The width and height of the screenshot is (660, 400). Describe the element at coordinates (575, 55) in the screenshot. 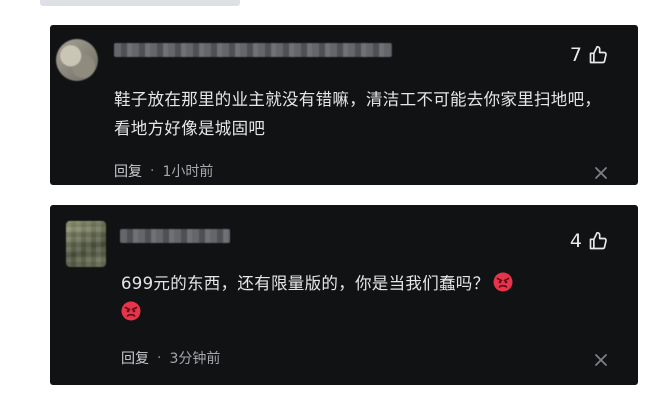

I see `like-count: 7` at that location.